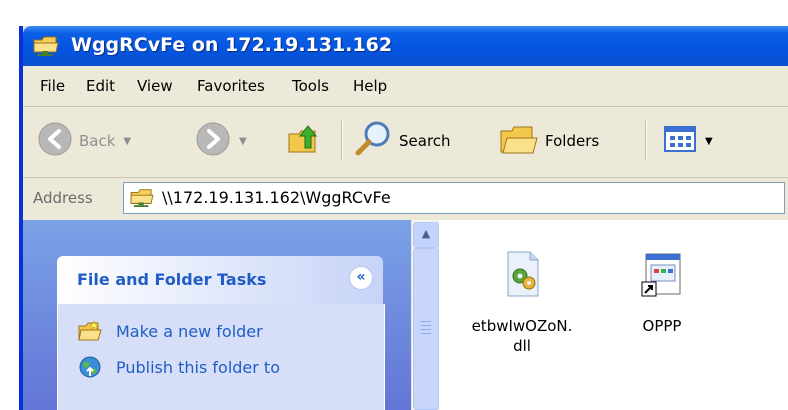 Image resolution: width=788 pixels, height=410 pixels. I want to click on menu-edit: Edit, so click(100, 86).